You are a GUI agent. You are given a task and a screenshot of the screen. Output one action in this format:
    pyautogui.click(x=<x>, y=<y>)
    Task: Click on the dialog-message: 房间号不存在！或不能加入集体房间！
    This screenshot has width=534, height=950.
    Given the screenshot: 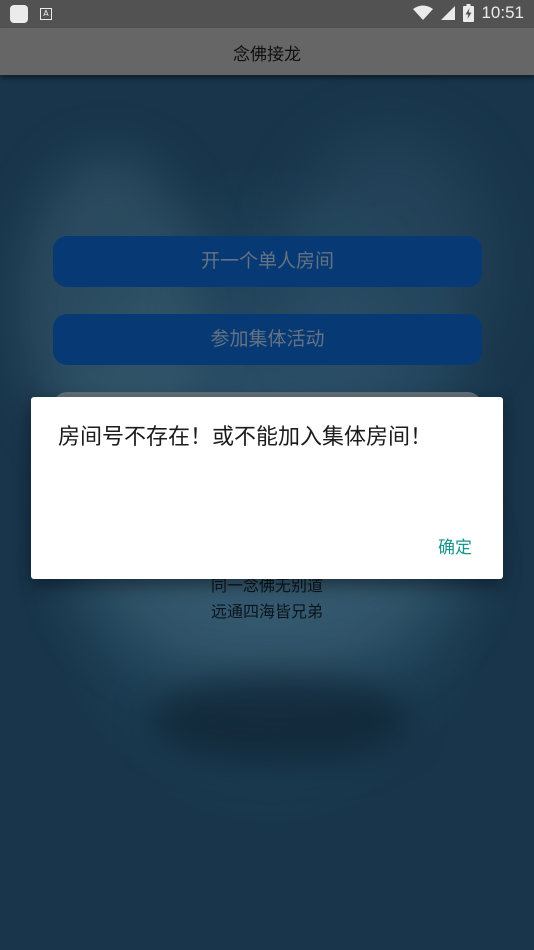 What is the action you would take?
    pyautogui.click(x=245, y=437)
    